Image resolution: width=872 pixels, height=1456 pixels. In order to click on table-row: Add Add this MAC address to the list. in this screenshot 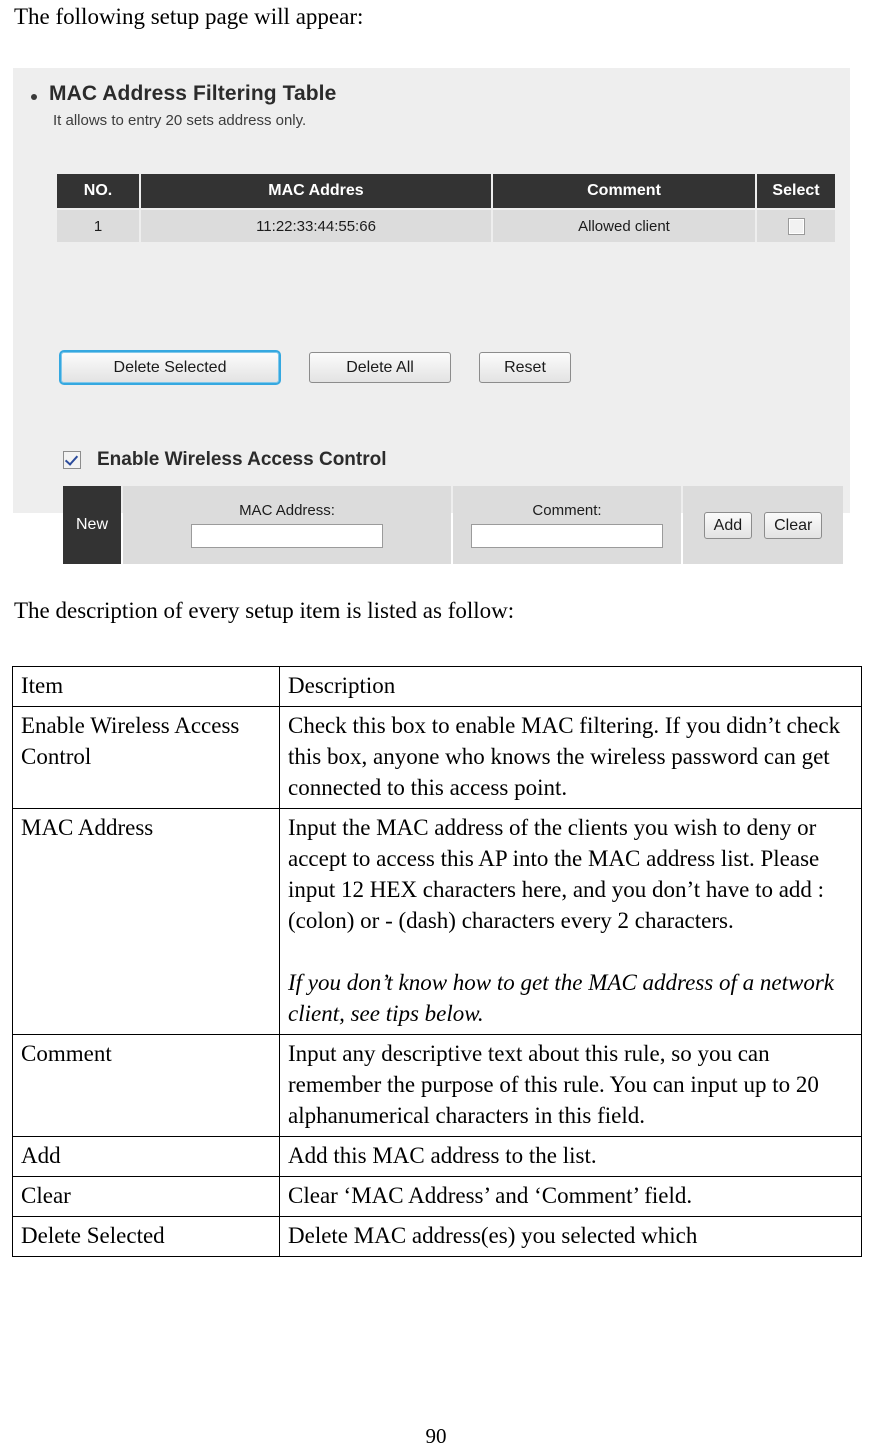, I will do `click(437, 1156)`.